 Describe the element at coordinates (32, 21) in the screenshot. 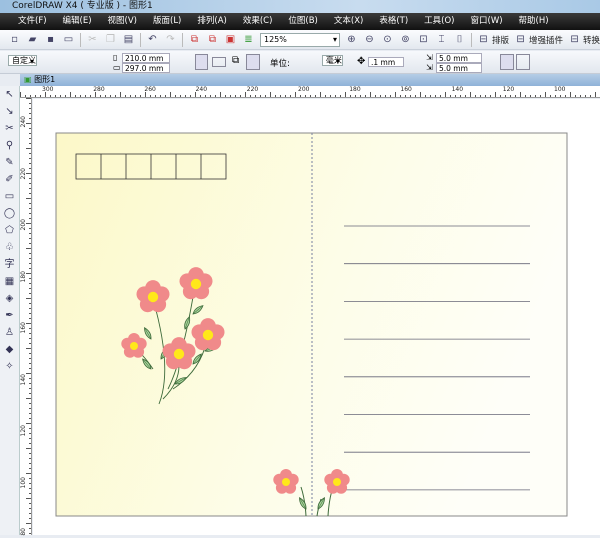

I see `menu-item: 文件(F)` at that location.